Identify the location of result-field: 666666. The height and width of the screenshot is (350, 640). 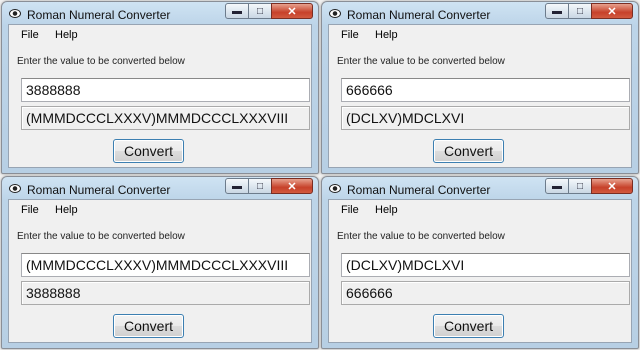
(485, 293).